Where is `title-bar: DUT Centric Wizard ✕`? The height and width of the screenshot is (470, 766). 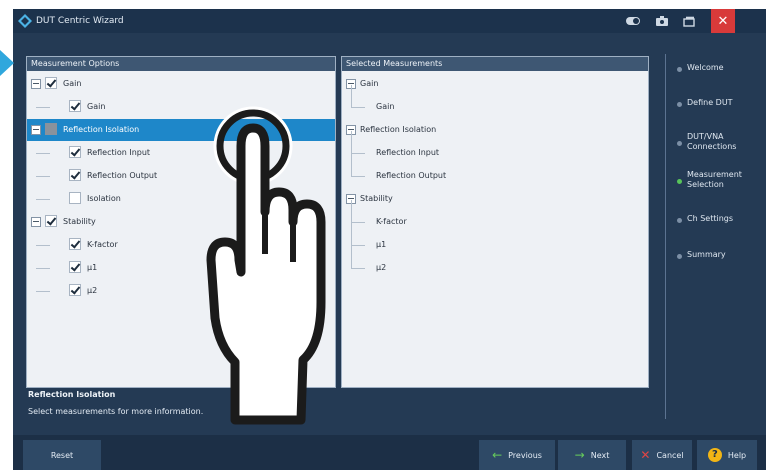 title-bar: DUT Centric Wizard ✕ is located at coordinates (389, 21).